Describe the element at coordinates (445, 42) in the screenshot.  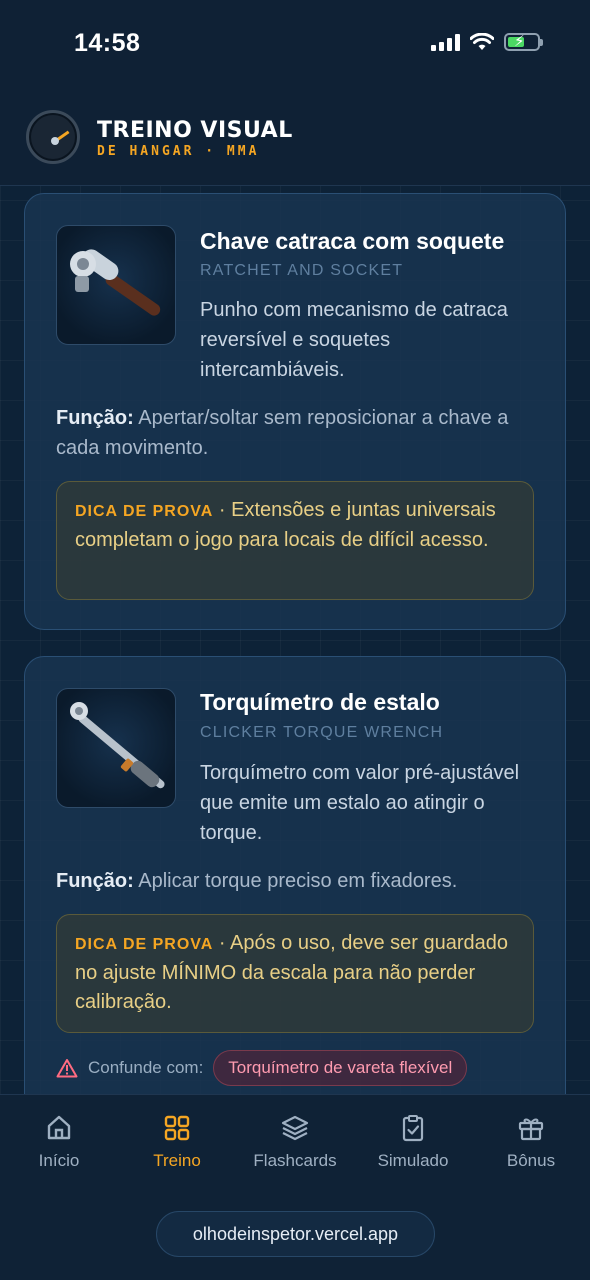
I see `cellular-signal-icon` at that location.